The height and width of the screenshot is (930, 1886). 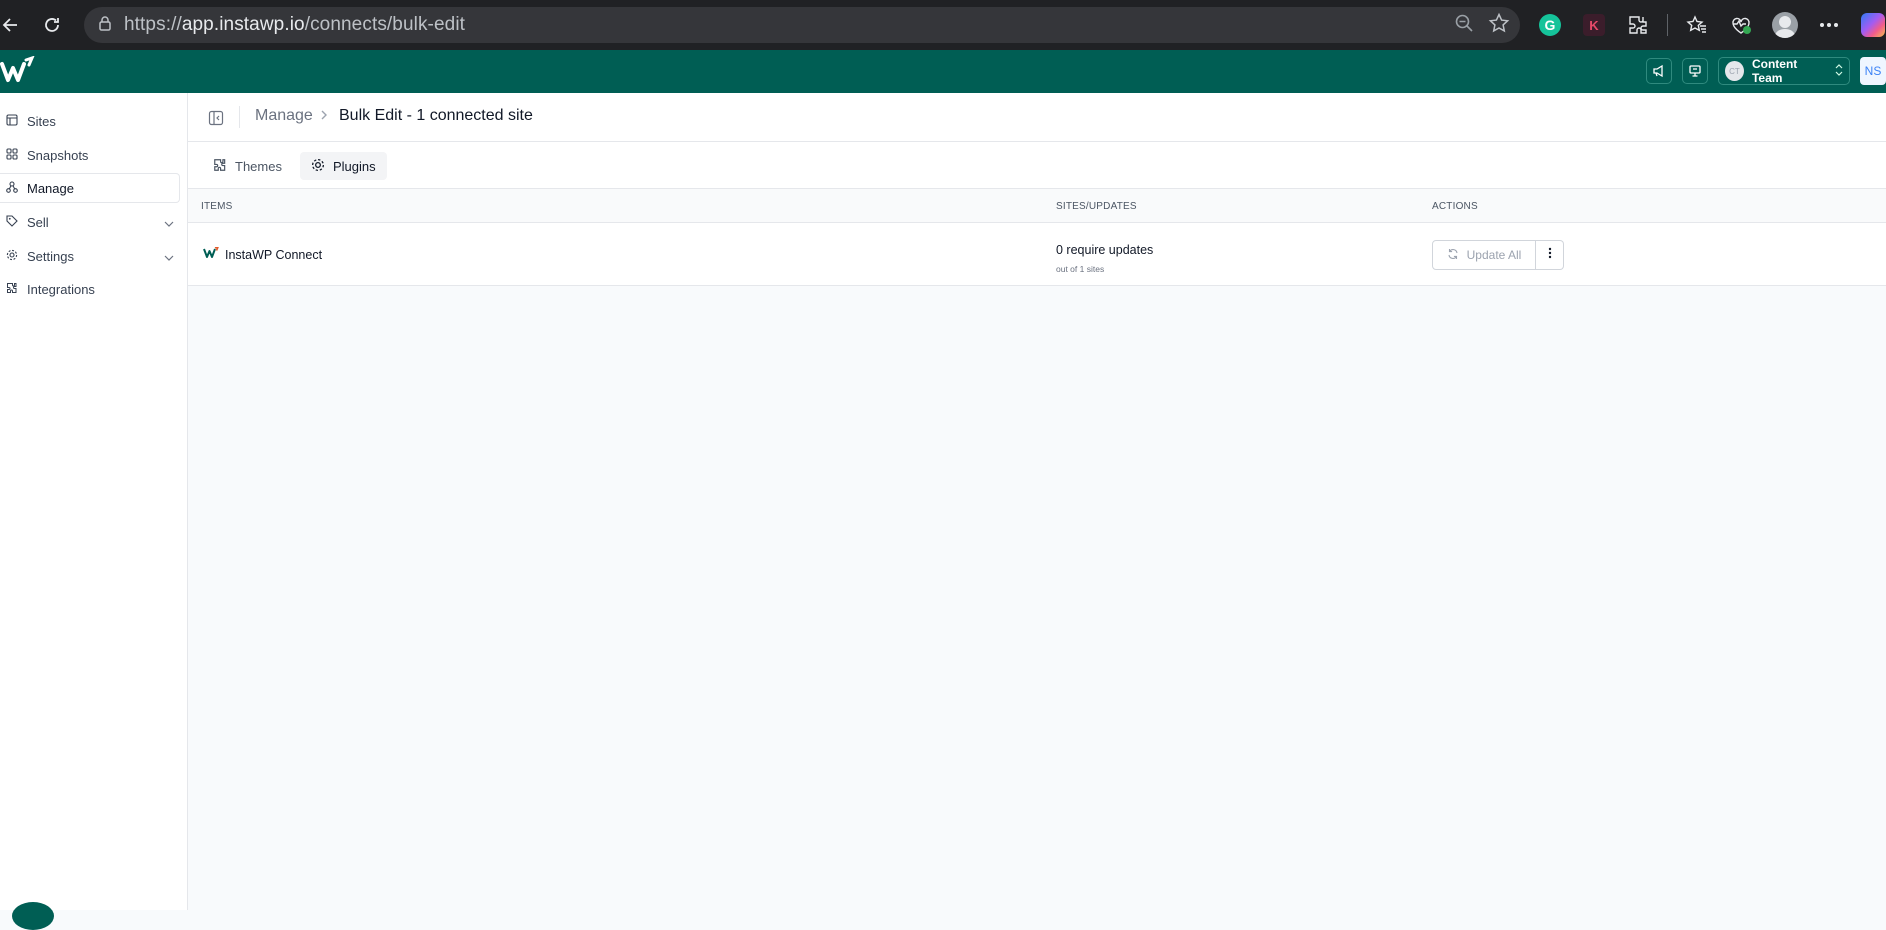 What do you see at coordinates (217, 206) in the screenshot?
I see `column-header-items: ITEMS` at bounding box center [217, 206].